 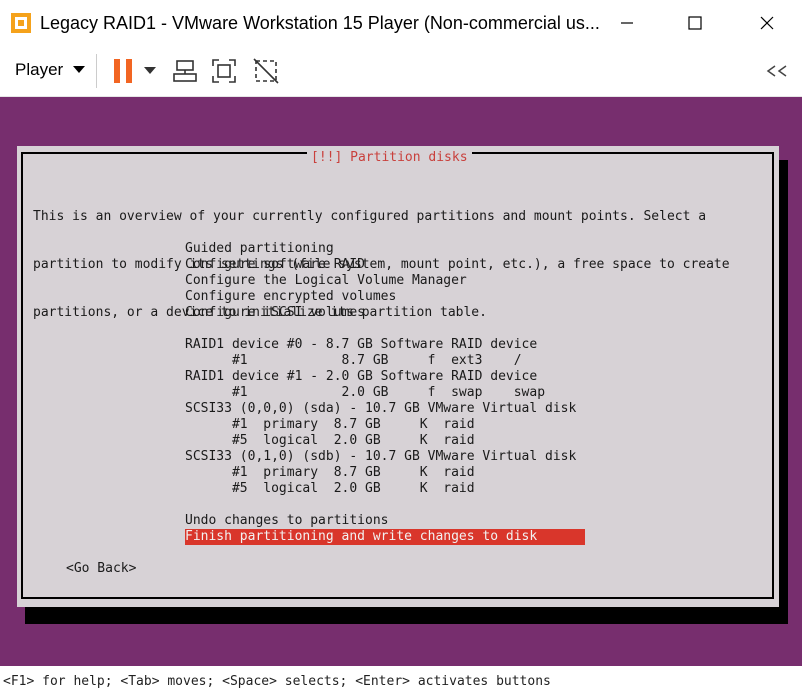 I want to click on menu-item-configure-lvm: Configure the Logical Volume Manager, so click(x=326, y=281).